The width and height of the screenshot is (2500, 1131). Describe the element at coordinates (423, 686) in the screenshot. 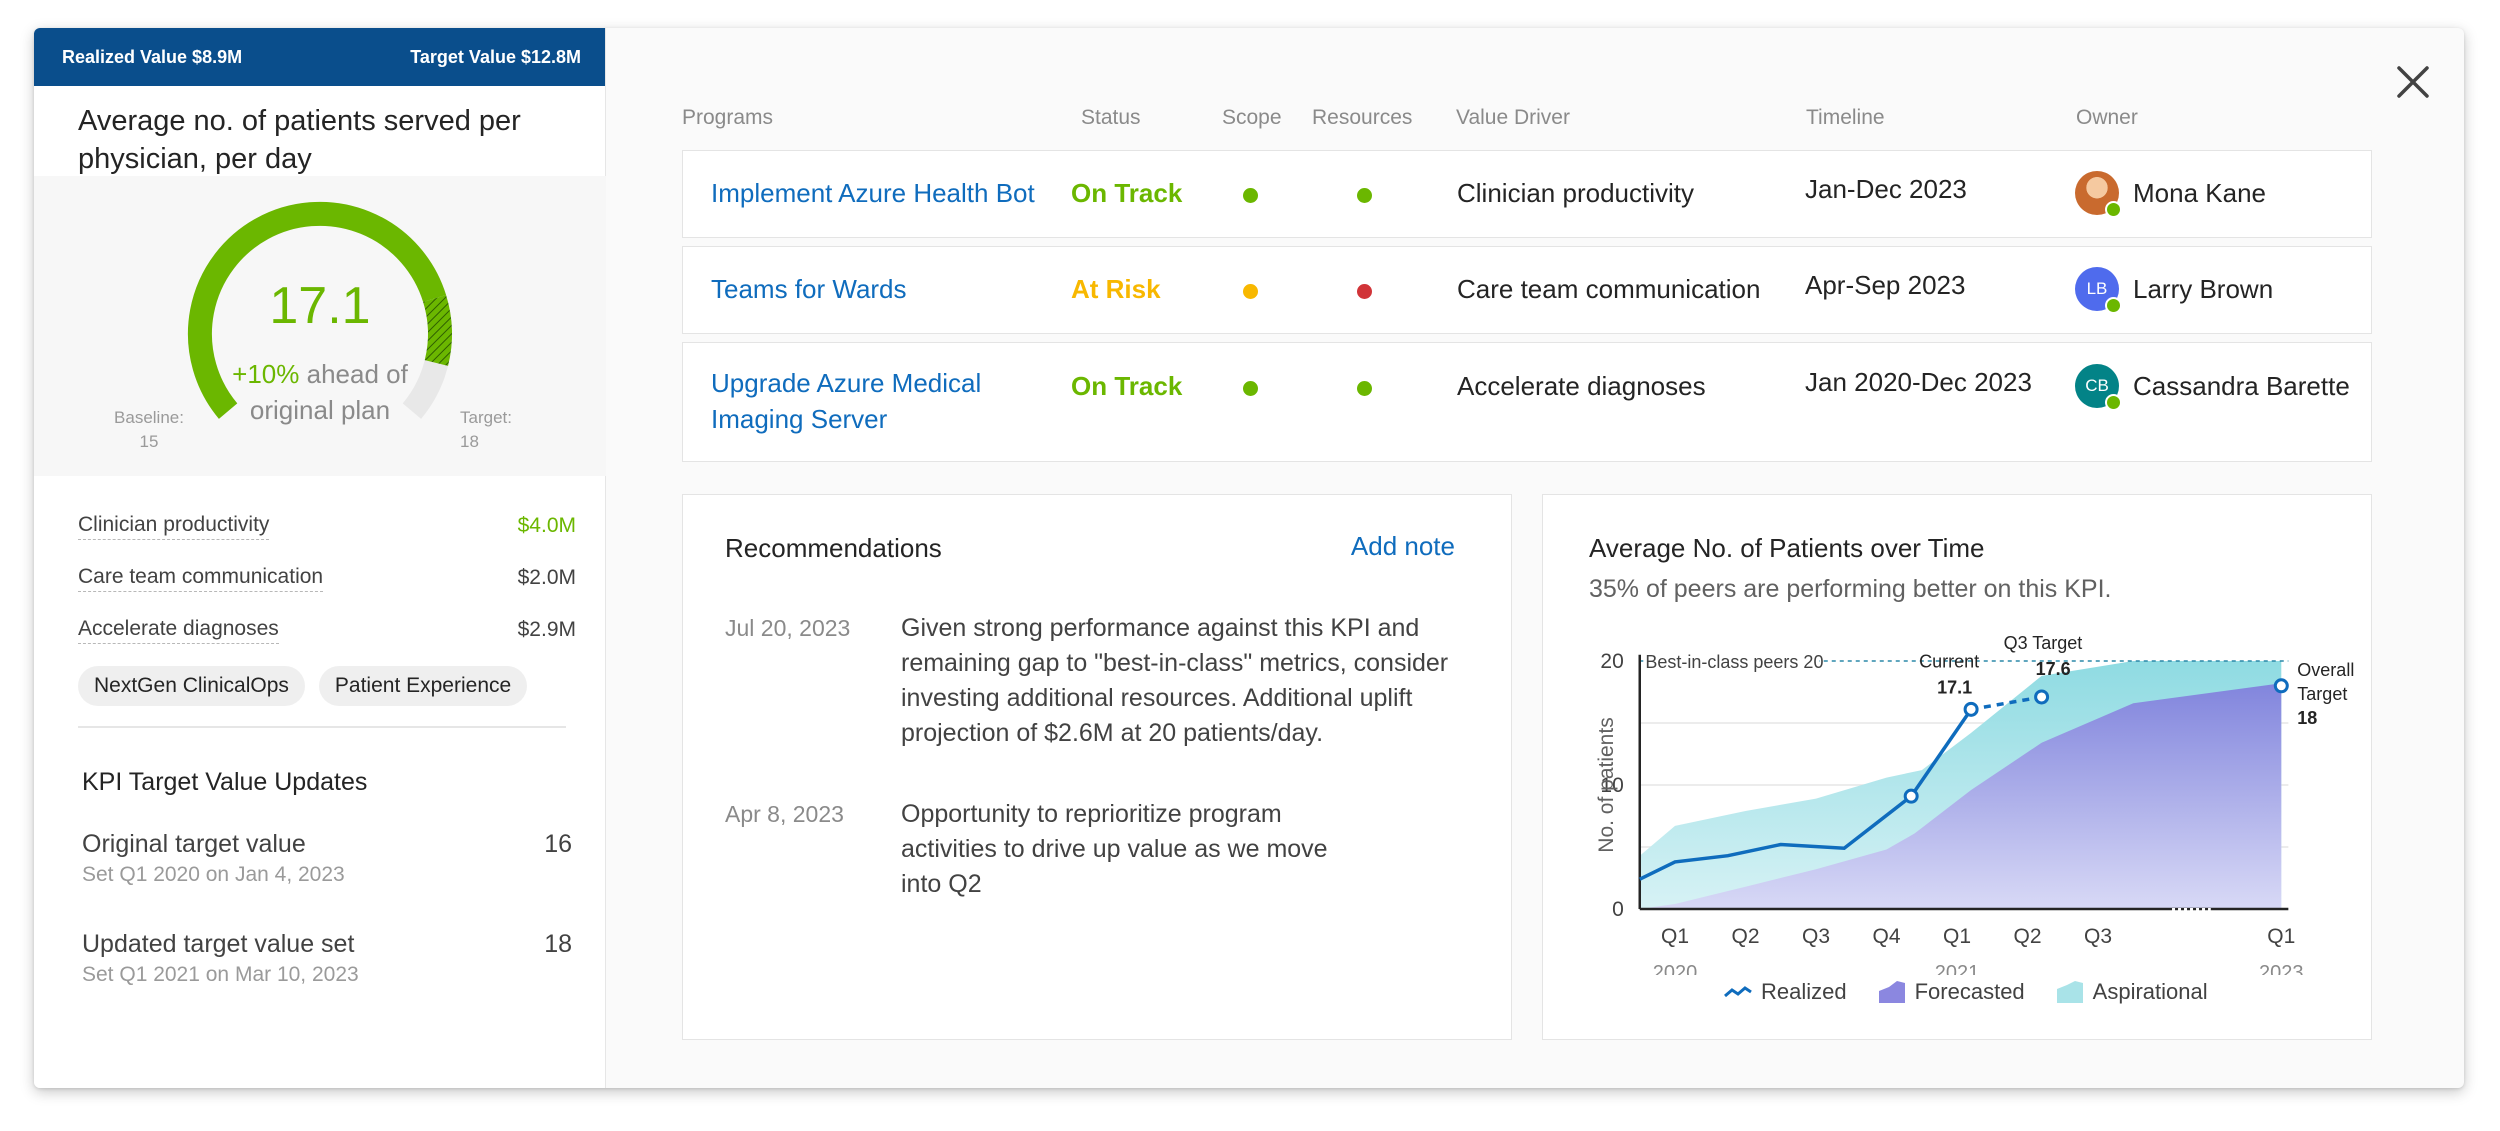

I see `tag-chip: Patient Experience` at that location.